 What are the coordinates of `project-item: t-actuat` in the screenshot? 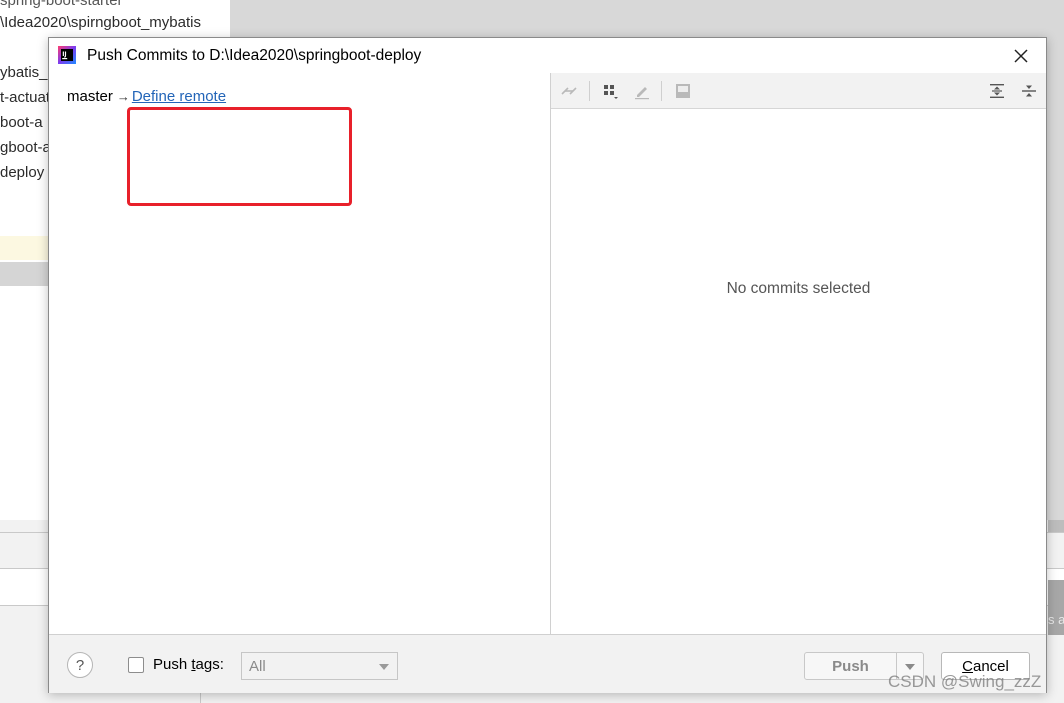 It's located at (25, 97).